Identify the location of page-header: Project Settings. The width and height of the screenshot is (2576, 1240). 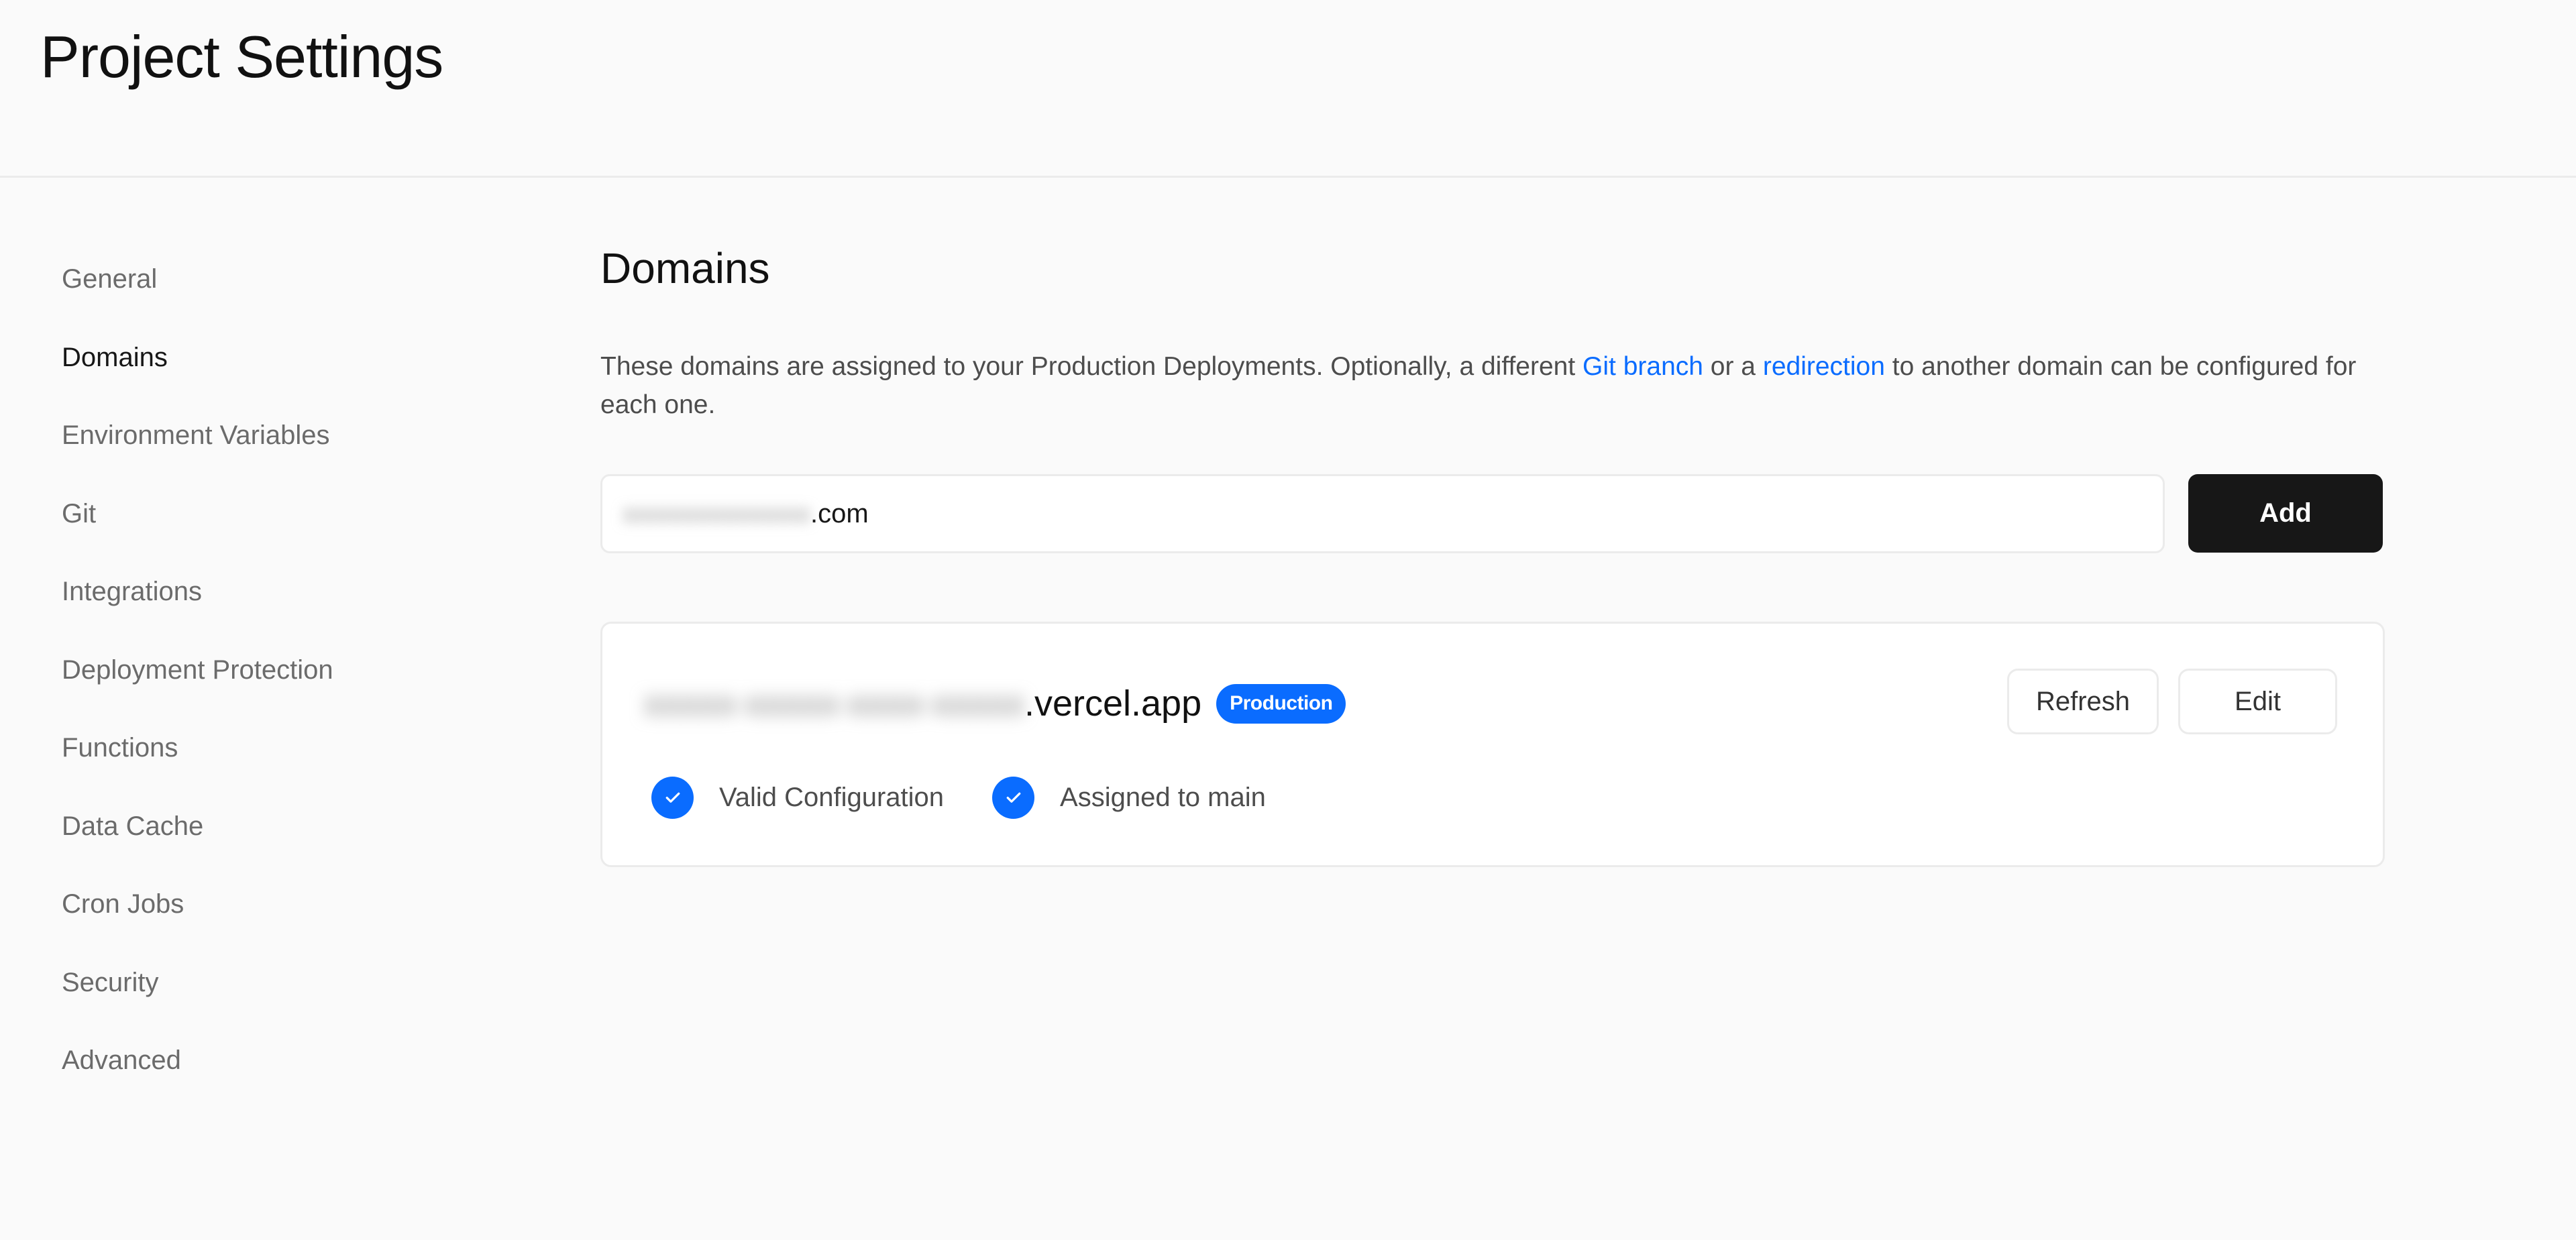
(1288, 89).